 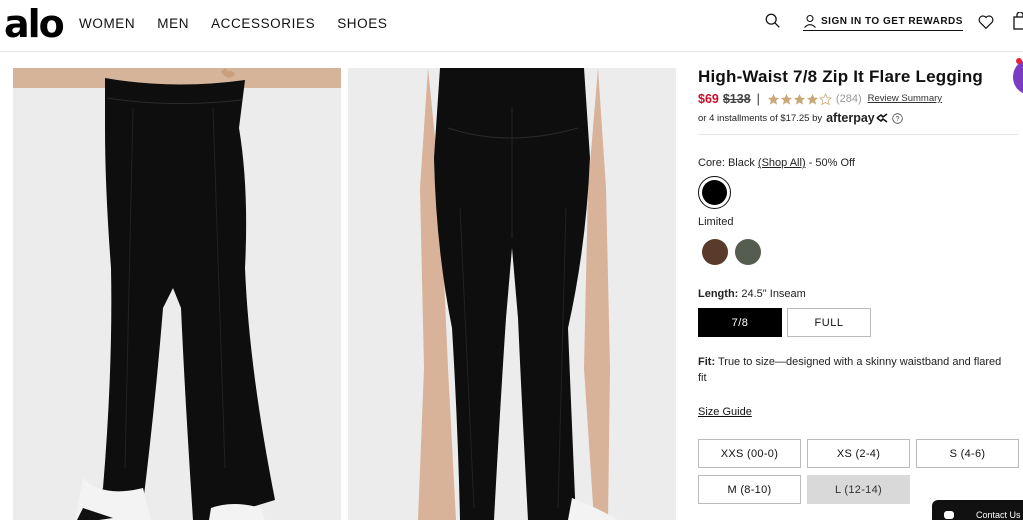 I want to click on original-price: $138, so click(x=736, y=99).